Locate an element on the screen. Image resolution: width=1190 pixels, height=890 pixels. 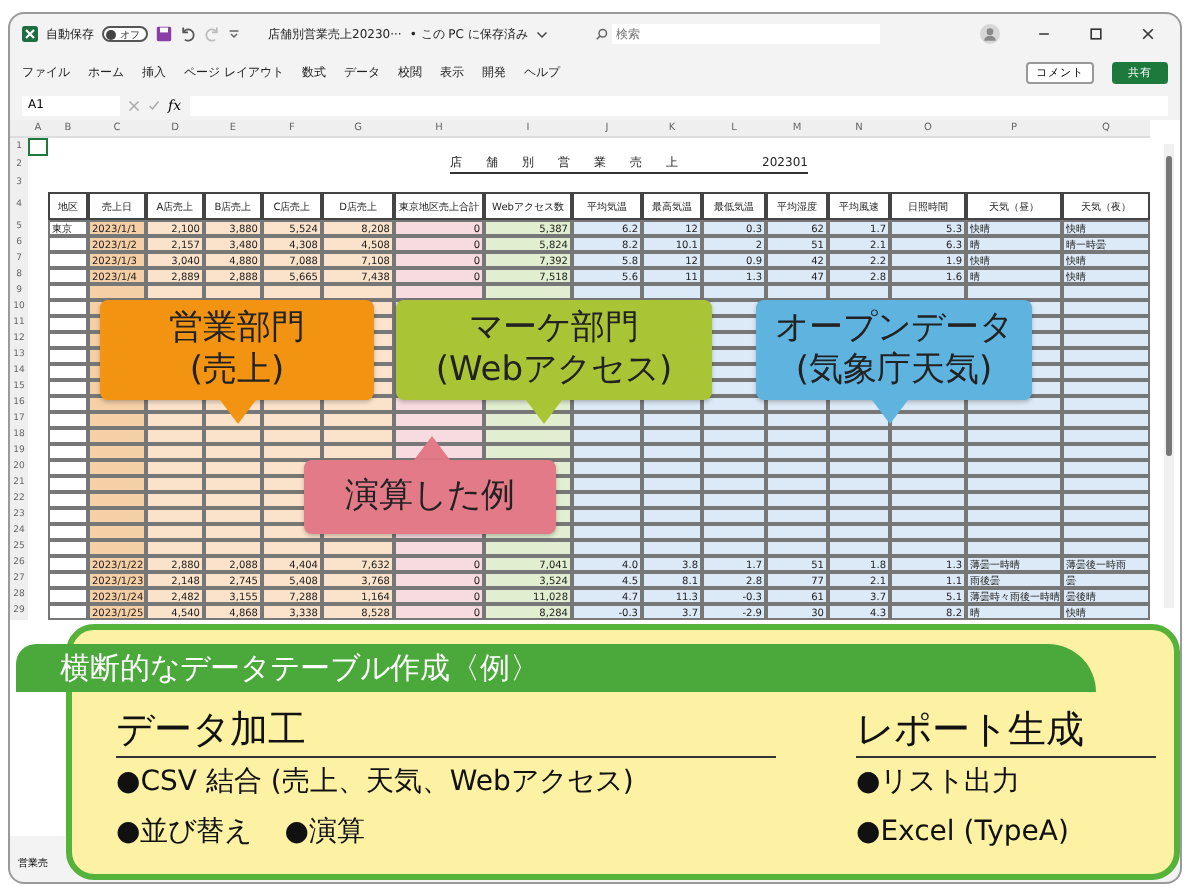
section-heading: データ加工 is located at coordinates (446, 731).